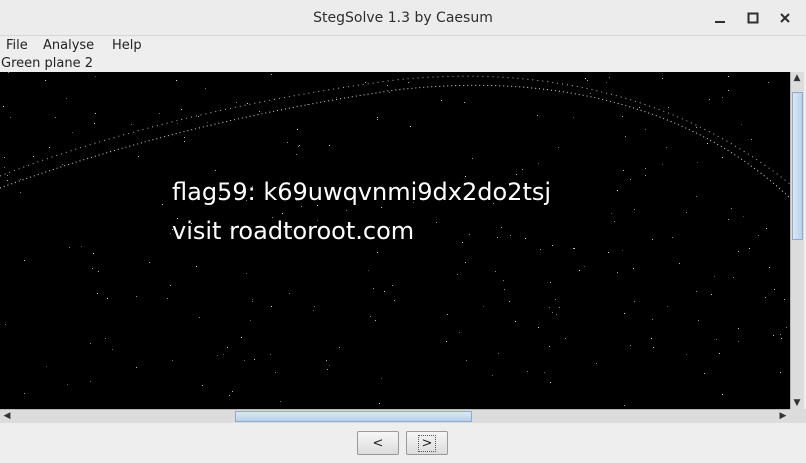  I want to click on vertical-scrollbar: ▲ ▼, so click(797, 240).